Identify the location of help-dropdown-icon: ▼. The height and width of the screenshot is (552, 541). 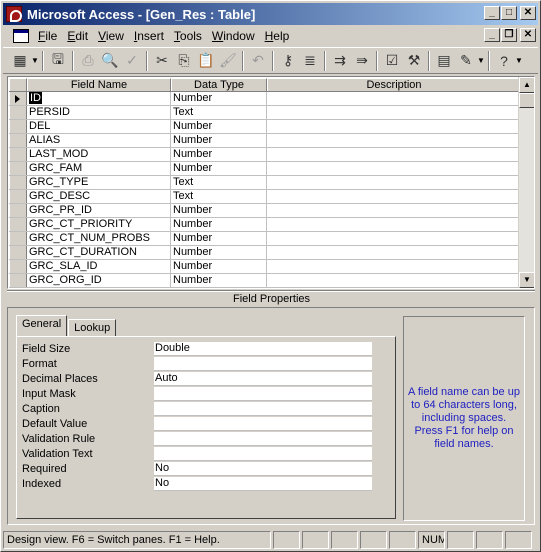
(519, 60).